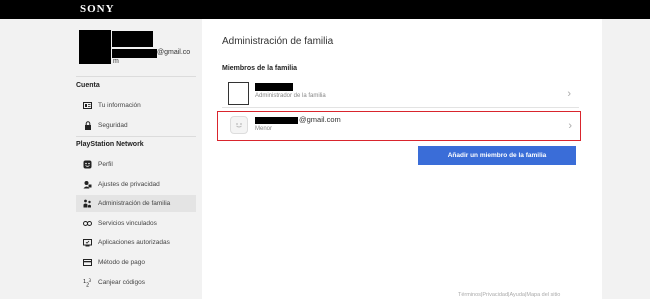 Image resolution: width=650 pixels, height=299 pixels. I want to click on lock-icon, so click(87, 125).